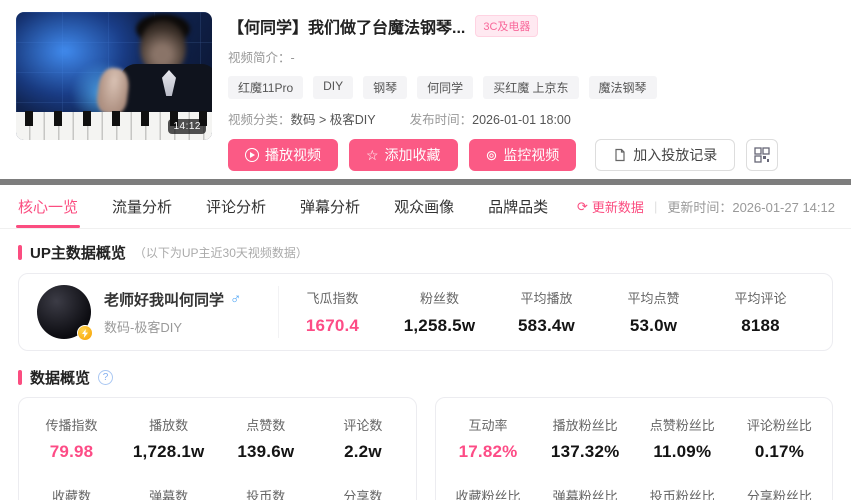  Describe the element at coordinates (682, 439) in the screenshot. I see `stat-like-fan-ratio: 点赞粉丝比 11.09%` at that location.